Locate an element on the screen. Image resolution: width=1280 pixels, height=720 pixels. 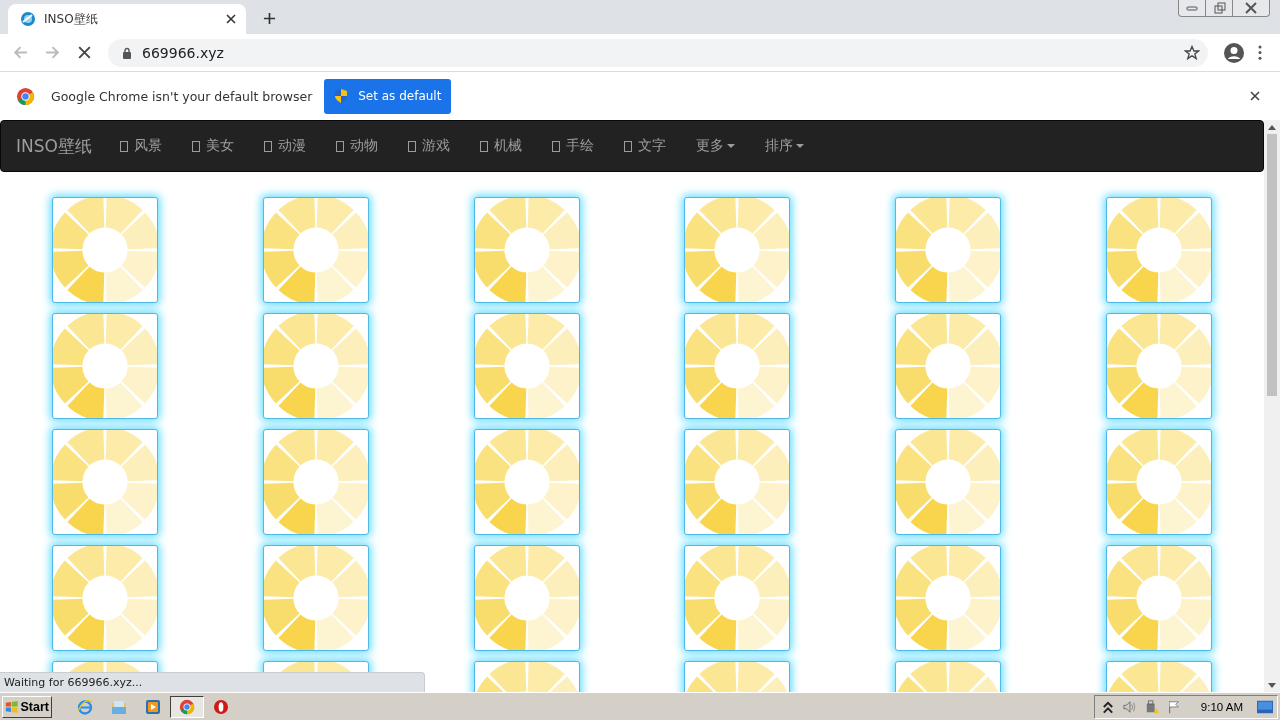
show-desktop-icon is located at coordinates (1265, 706).